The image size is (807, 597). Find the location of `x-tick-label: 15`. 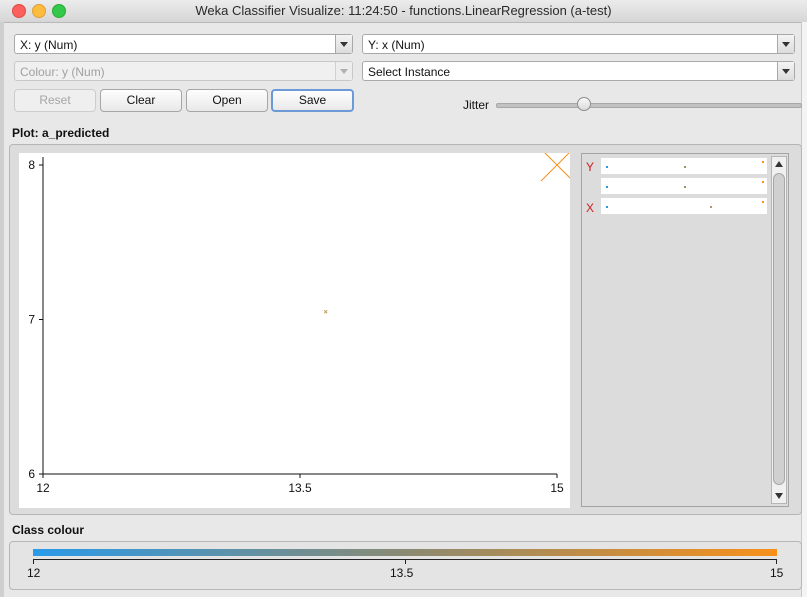

x-tick-label: 15 is located at coordinates (557, 488).